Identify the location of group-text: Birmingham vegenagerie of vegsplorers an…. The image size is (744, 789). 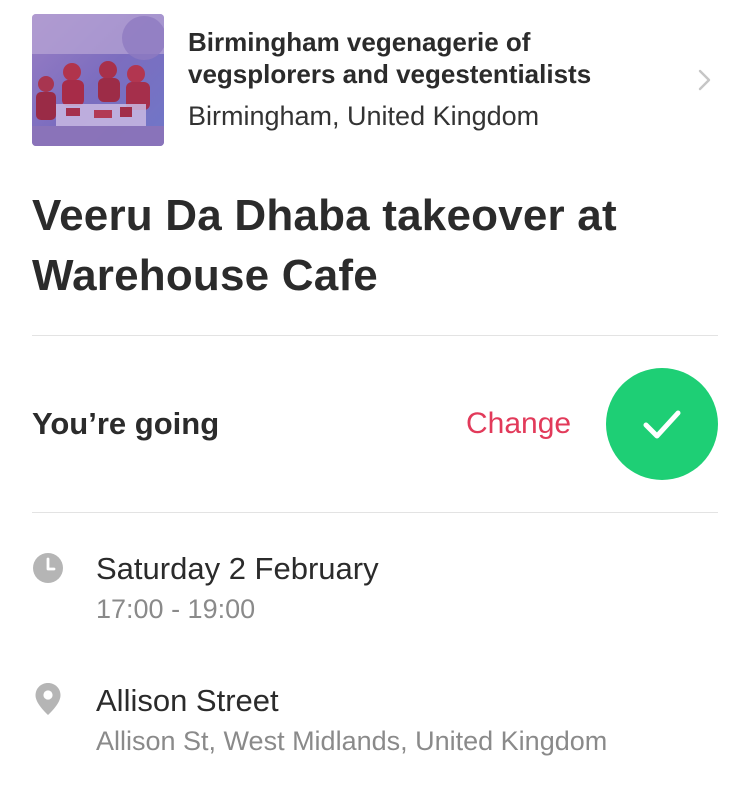
(453, 73).